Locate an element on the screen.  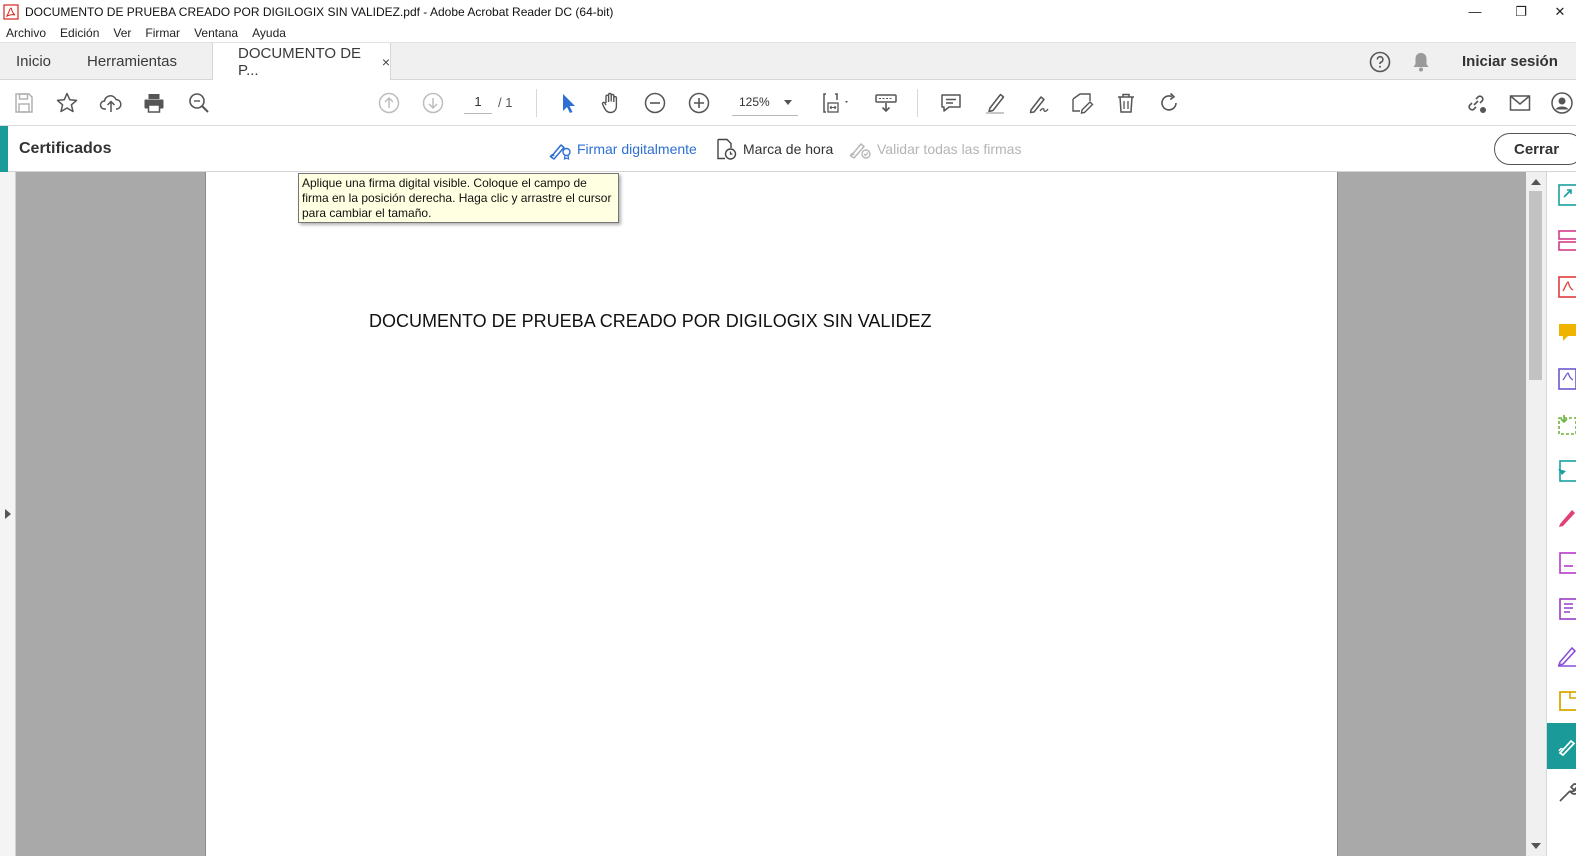
minus-circle-icon is located at coordinates (655, 103).